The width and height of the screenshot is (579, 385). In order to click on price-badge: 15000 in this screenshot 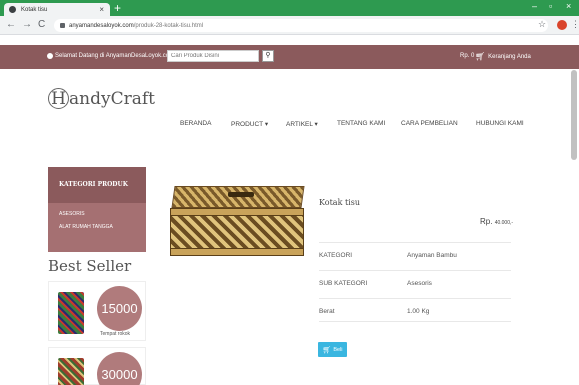, I will do `click(119, 308)`.